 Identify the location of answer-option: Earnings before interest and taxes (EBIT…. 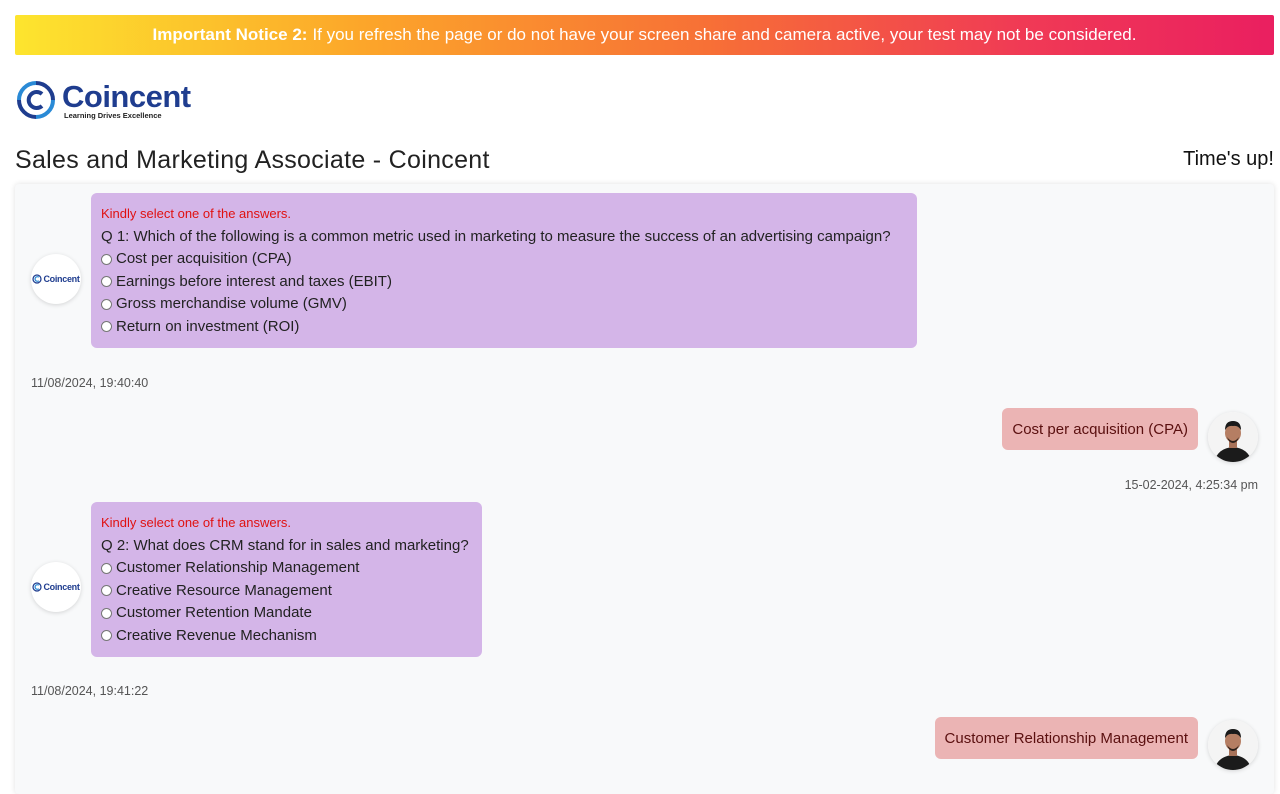
(504, 282).